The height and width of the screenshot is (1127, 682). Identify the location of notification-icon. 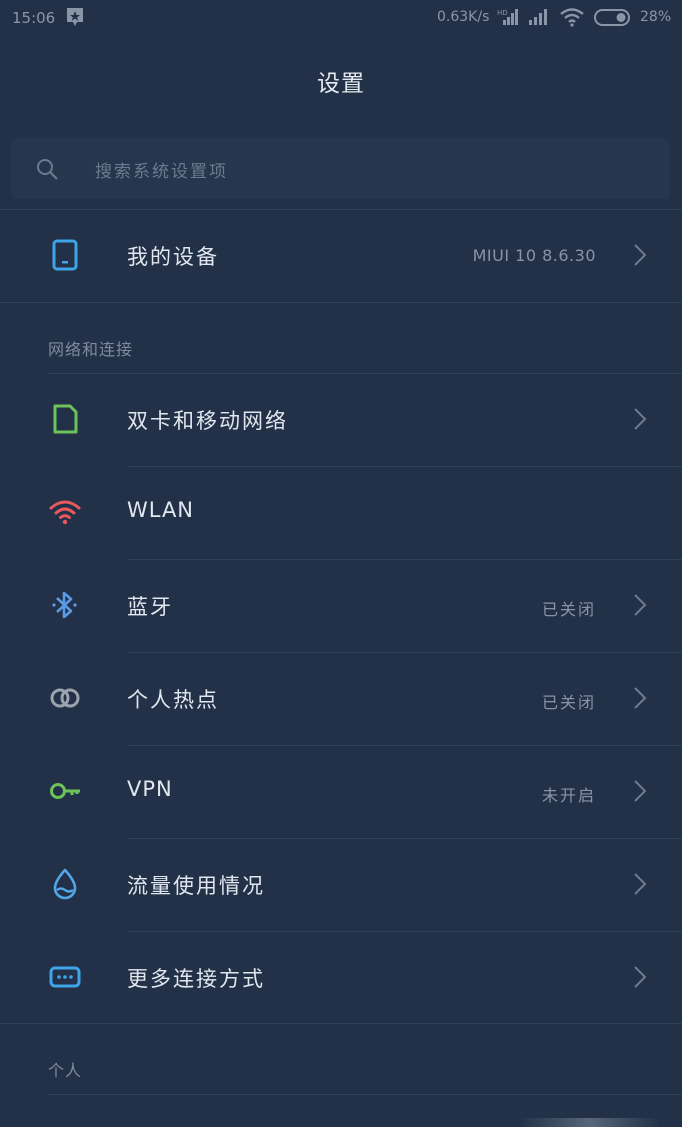
(75, 17).